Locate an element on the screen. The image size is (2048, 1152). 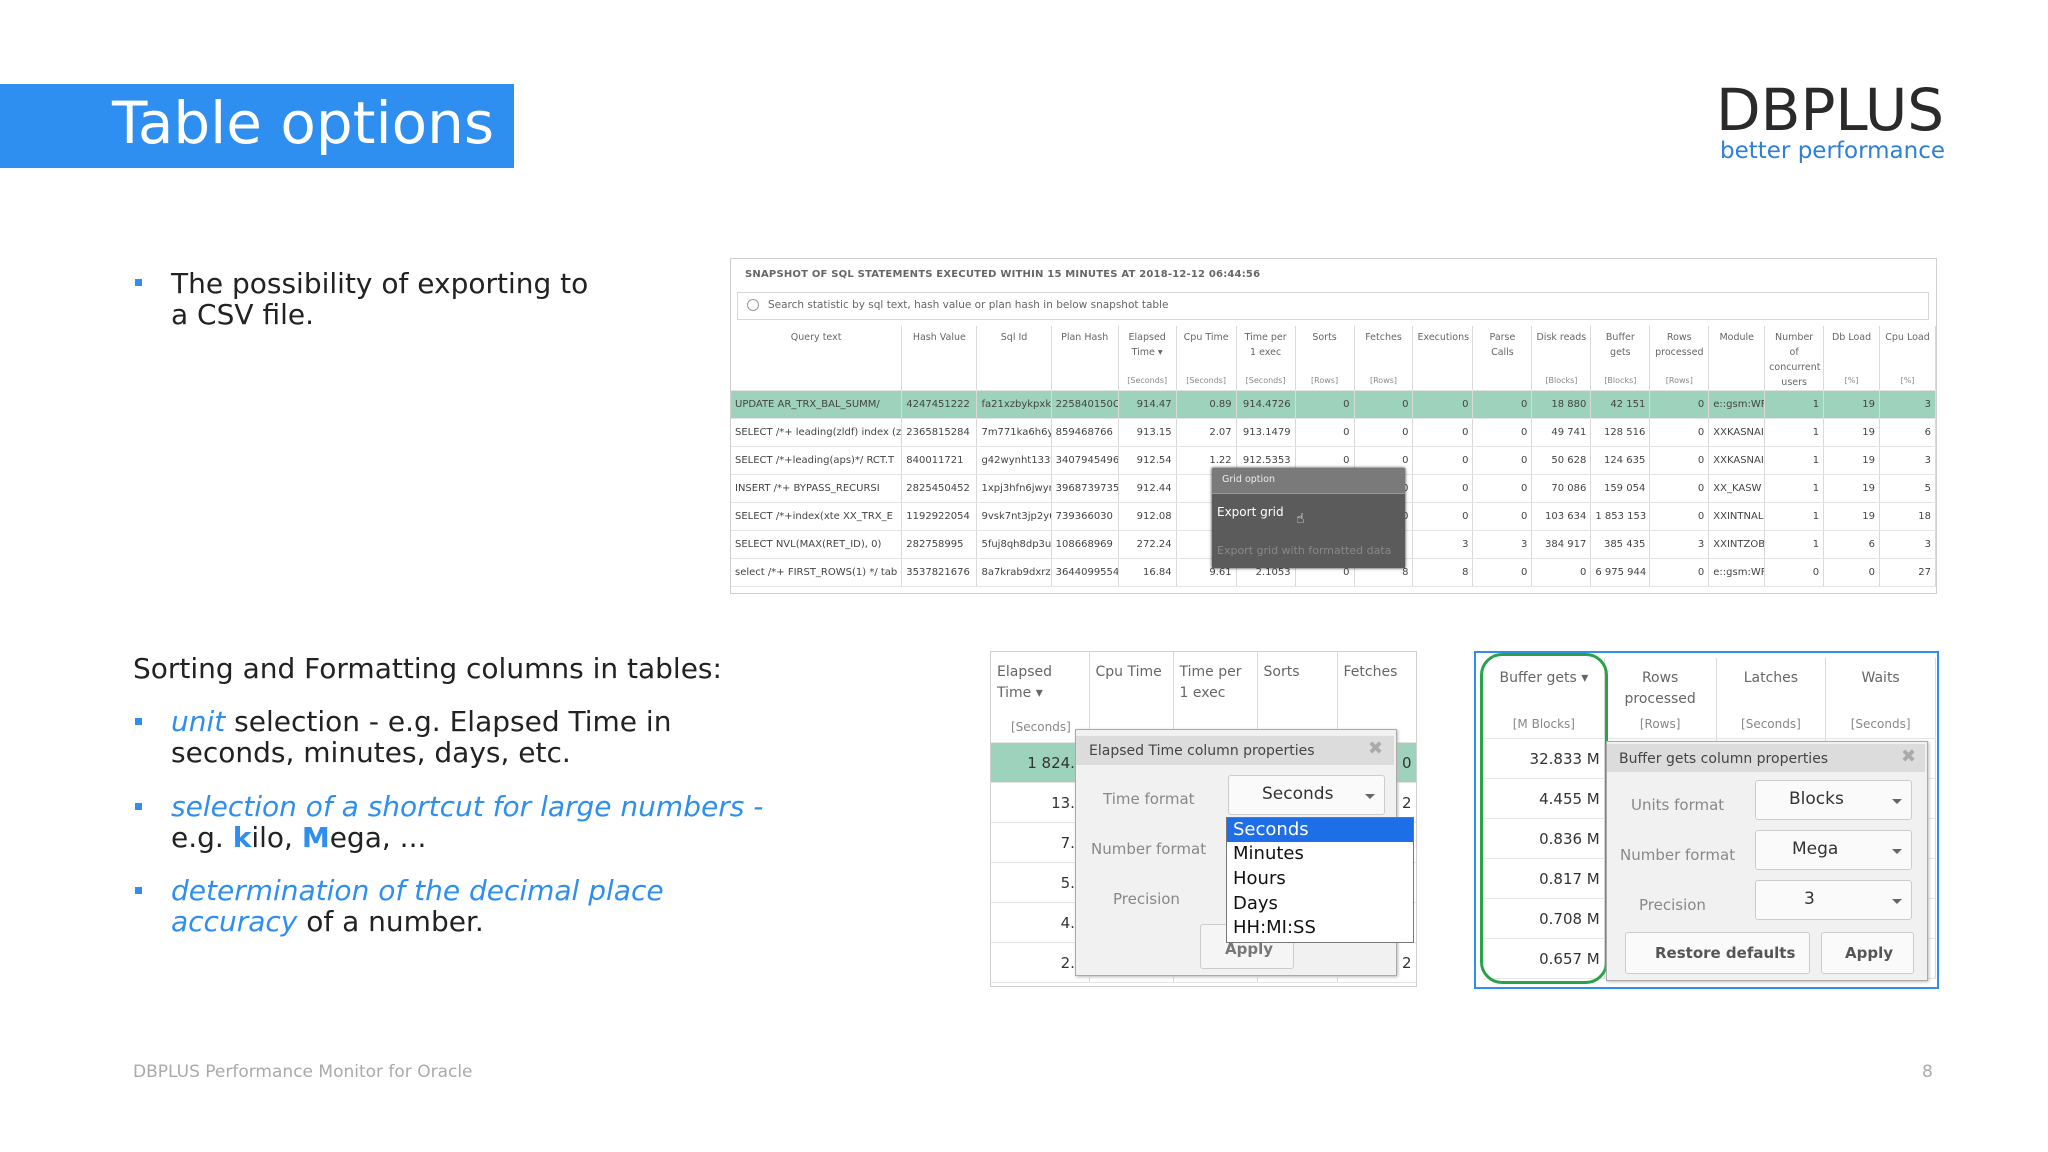
restore-defaults-button: Restore defaults is located at coordinates (1717, 953).